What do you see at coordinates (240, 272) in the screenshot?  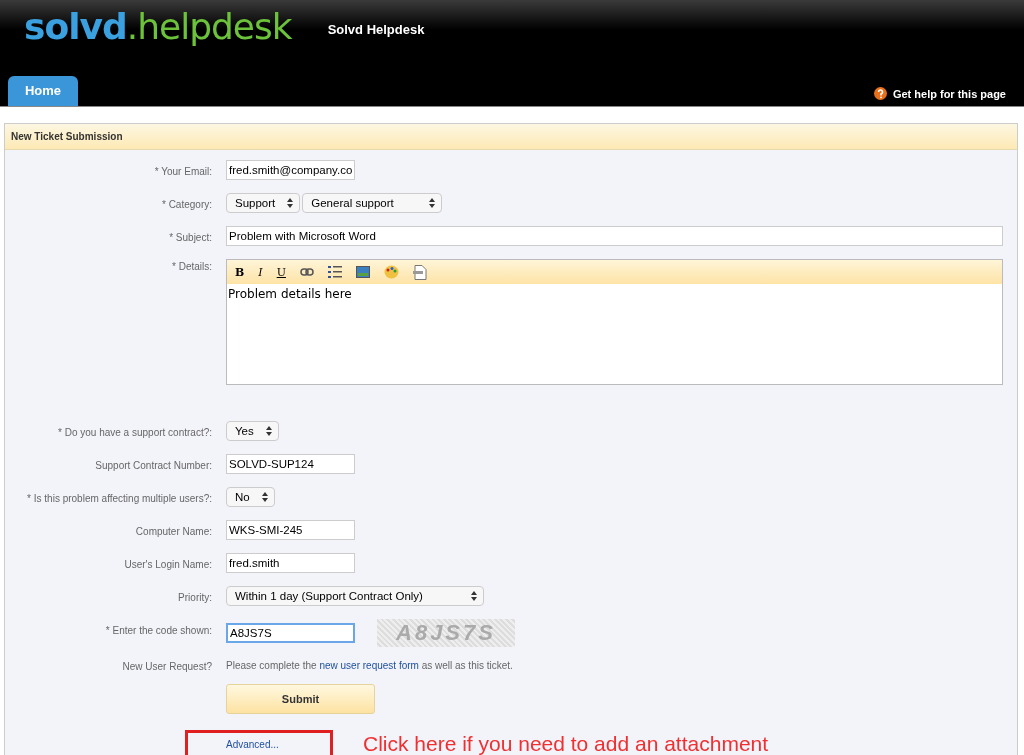 I see `format-button: B` at bounding box center [240, 272].